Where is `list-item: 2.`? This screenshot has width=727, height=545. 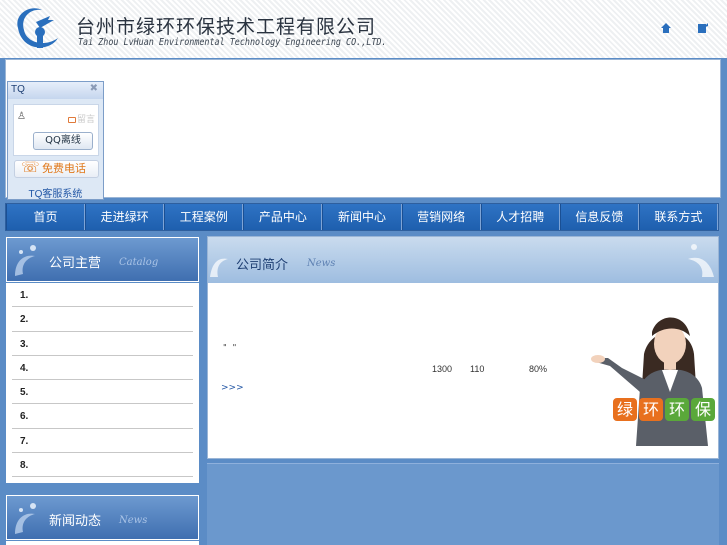 list-item: 2. is located at coordinates (102, 319).